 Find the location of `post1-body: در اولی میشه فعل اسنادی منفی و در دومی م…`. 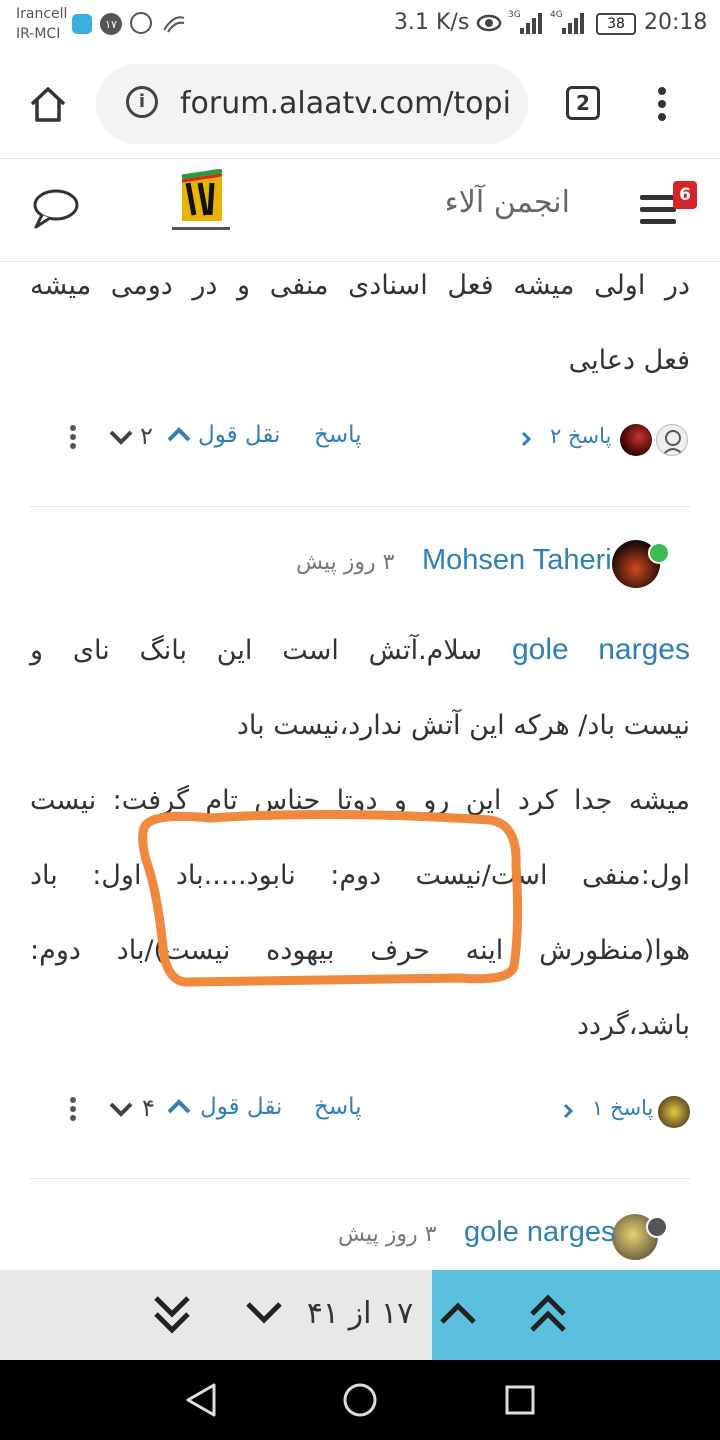

post1-body: در اولی میشه فعل اسنادی منفی و در دومی م… is located at coordinates (360, 323).